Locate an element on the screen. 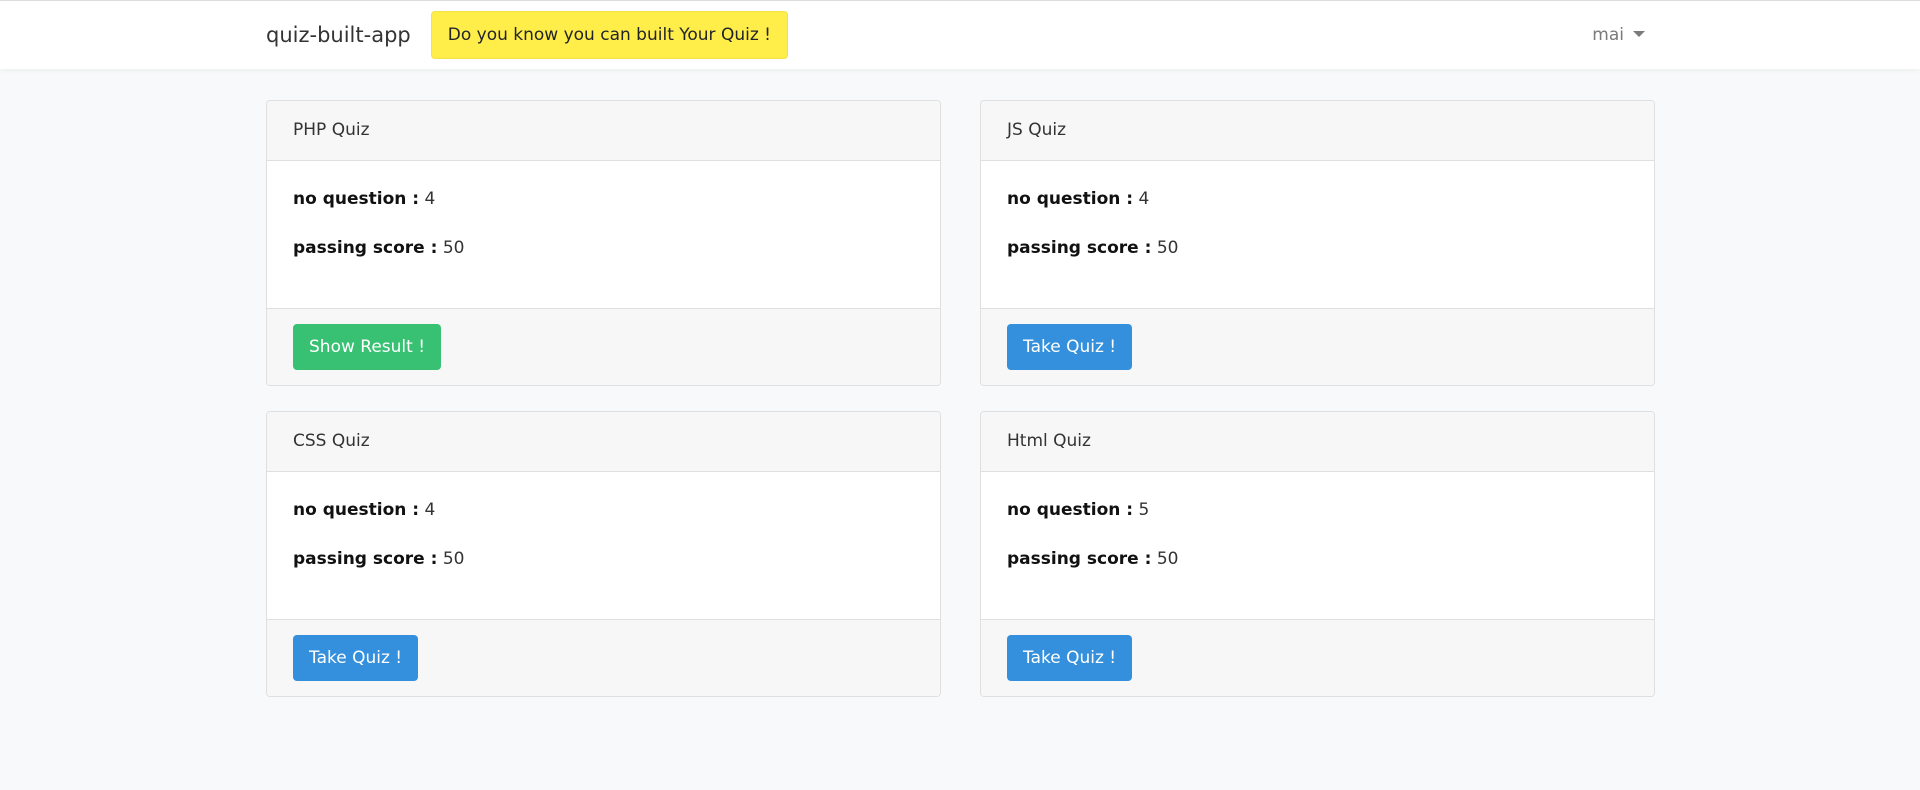 The image size is (1920, 790). question-count-value: 5 is located at coordinates (1144, 510).